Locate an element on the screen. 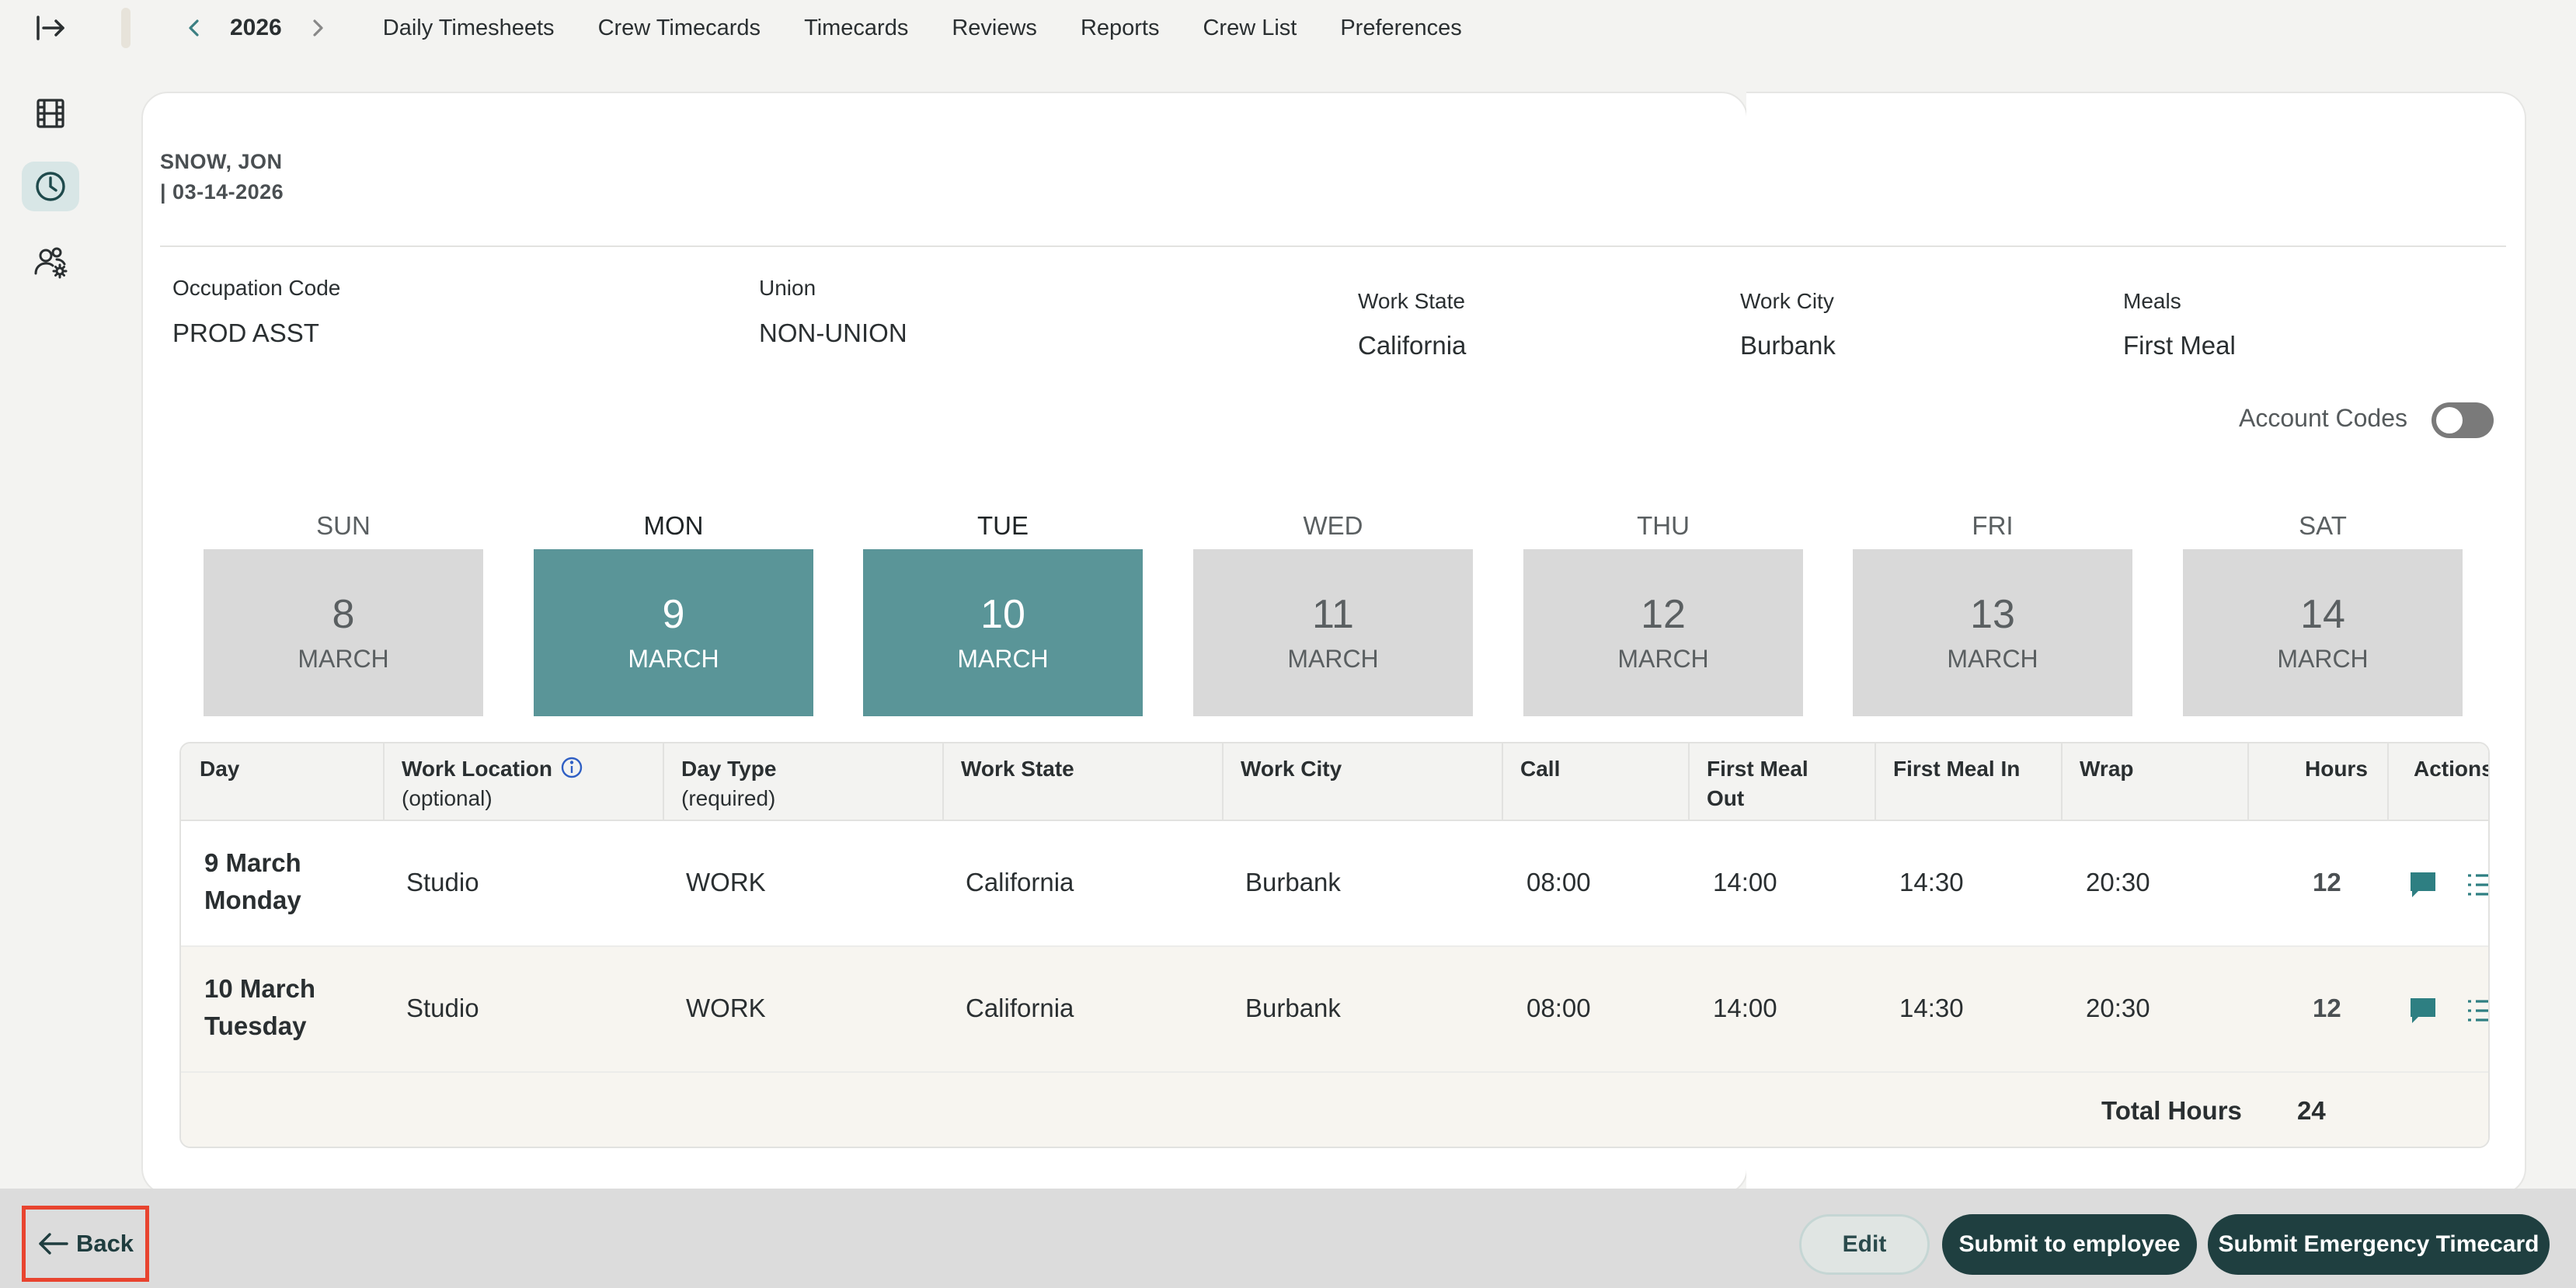 The height and width of the screenshot is (1288, 2576). day-box: 8 MARCH is located at coordinates (343, 633).